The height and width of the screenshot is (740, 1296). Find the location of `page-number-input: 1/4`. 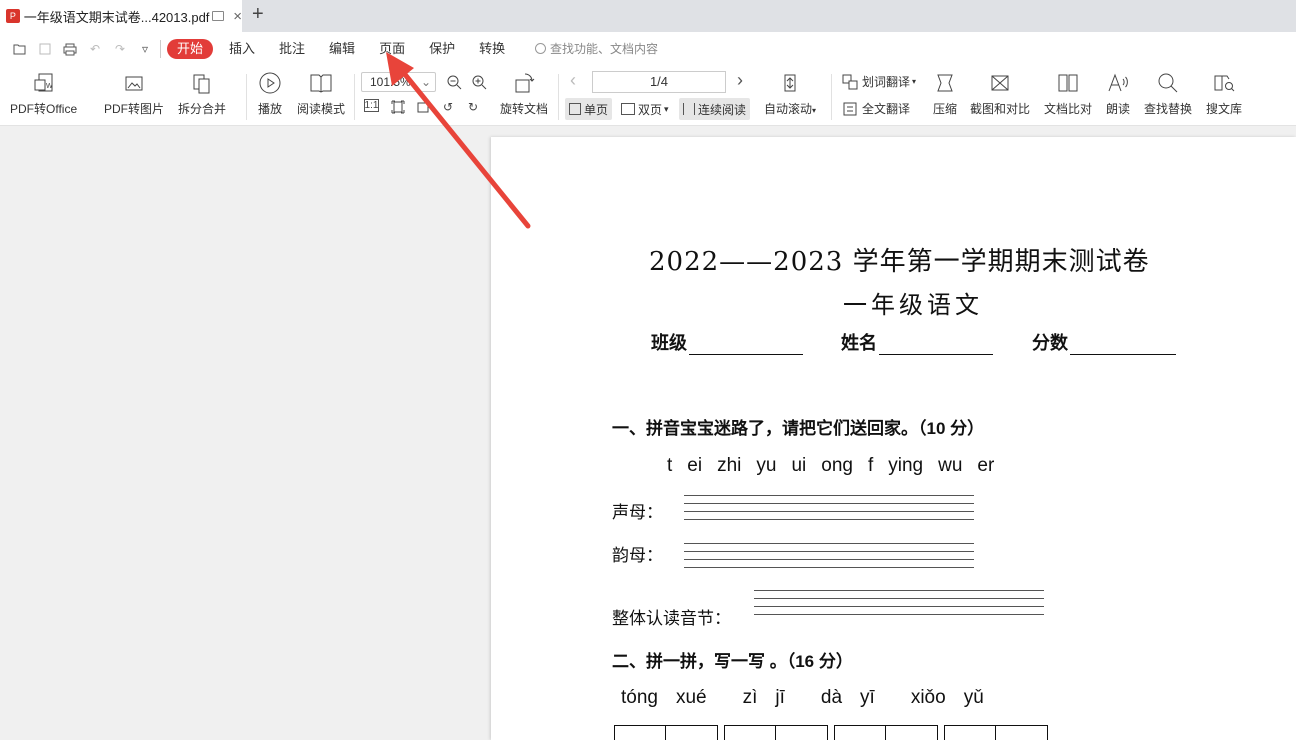

page-number-input: 1/4 is located at coordinates (659, 82).